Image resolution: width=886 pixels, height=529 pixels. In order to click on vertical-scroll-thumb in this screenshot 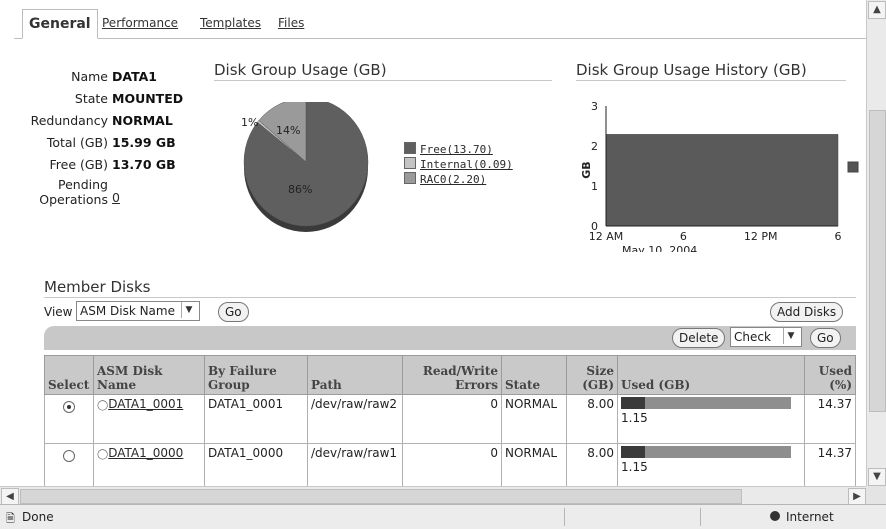, I will do `click(877, 261)`.